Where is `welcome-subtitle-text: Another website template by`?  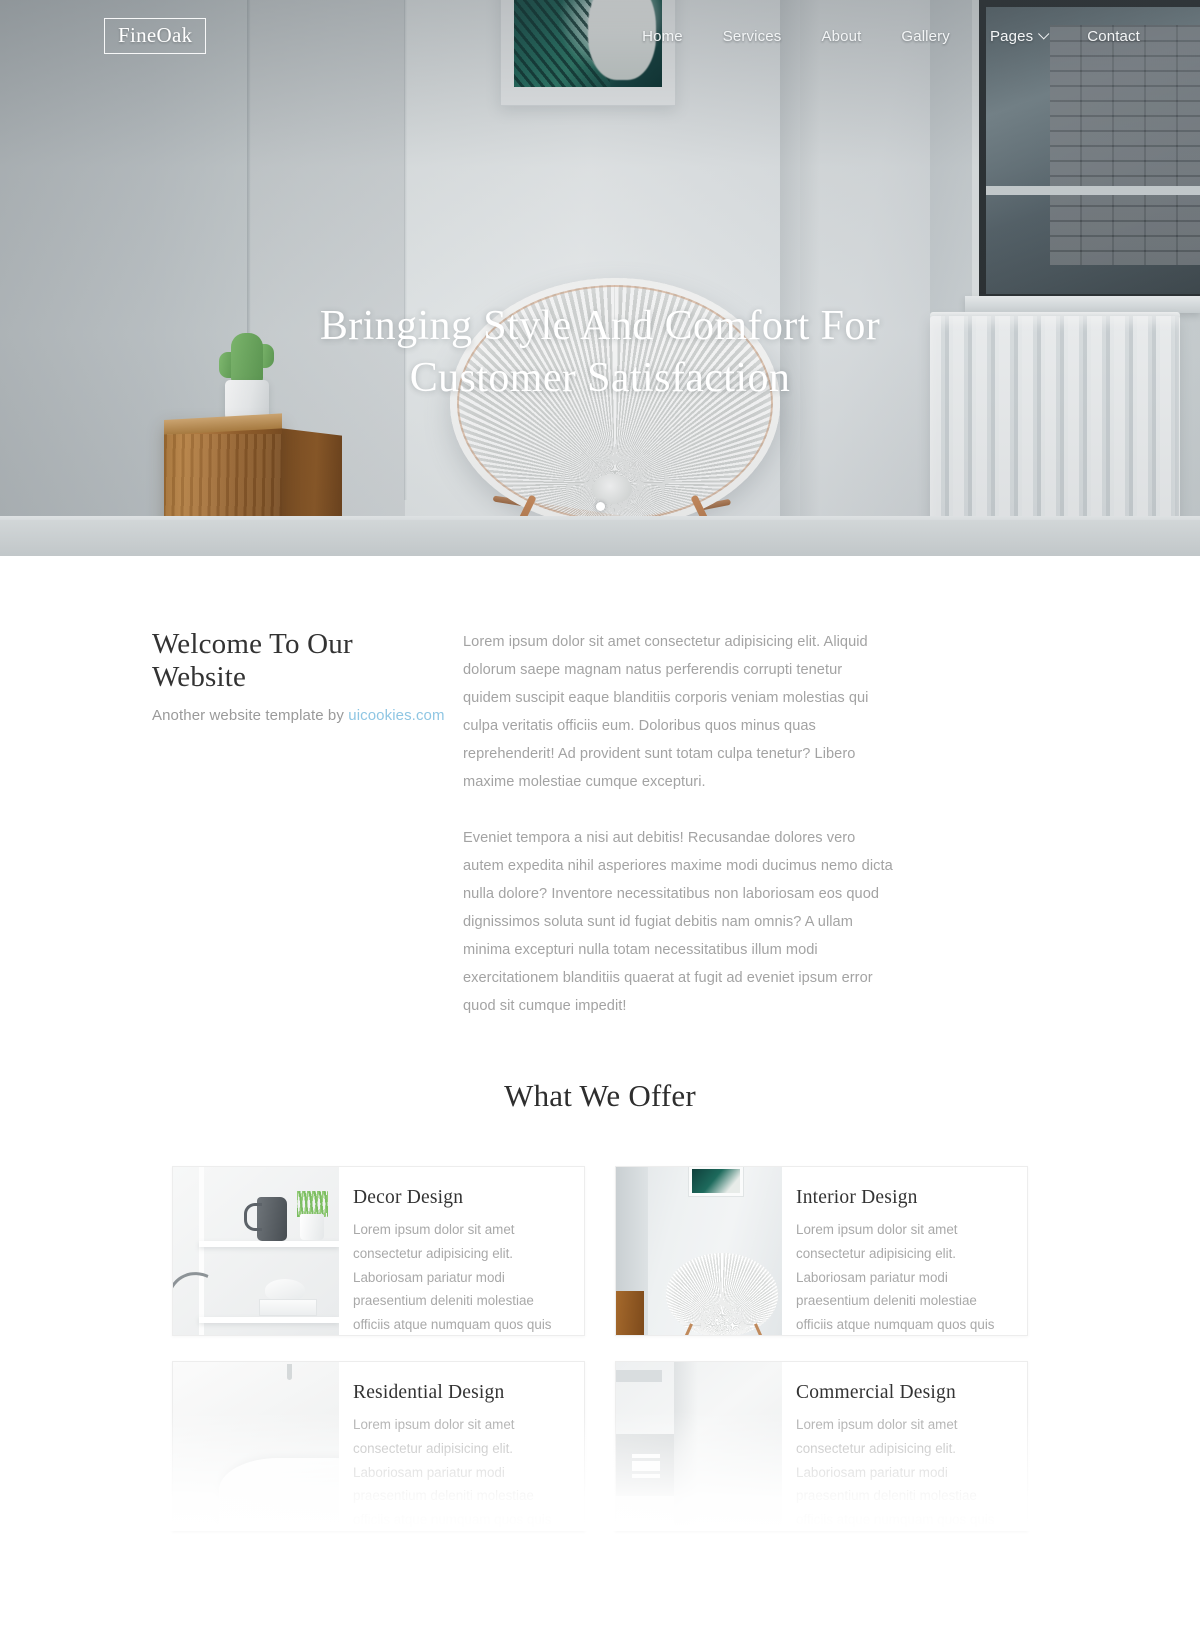 welcome-subtitle-text: Another website template by is located at coordinates (250, 715).